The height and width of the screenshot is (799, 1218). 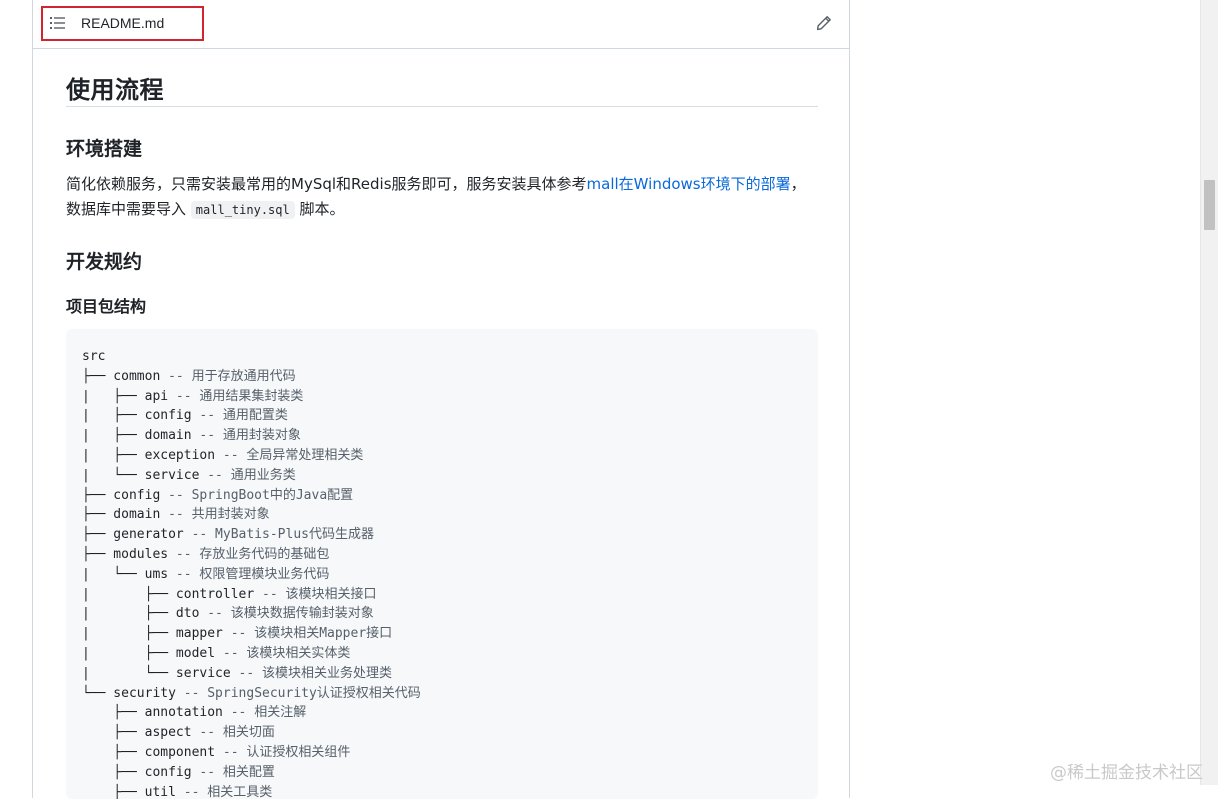 What do you see at coordinates (129, 554) in the screenshot?
I see `code-token: ├── modules` at bounding box center [129, 554].